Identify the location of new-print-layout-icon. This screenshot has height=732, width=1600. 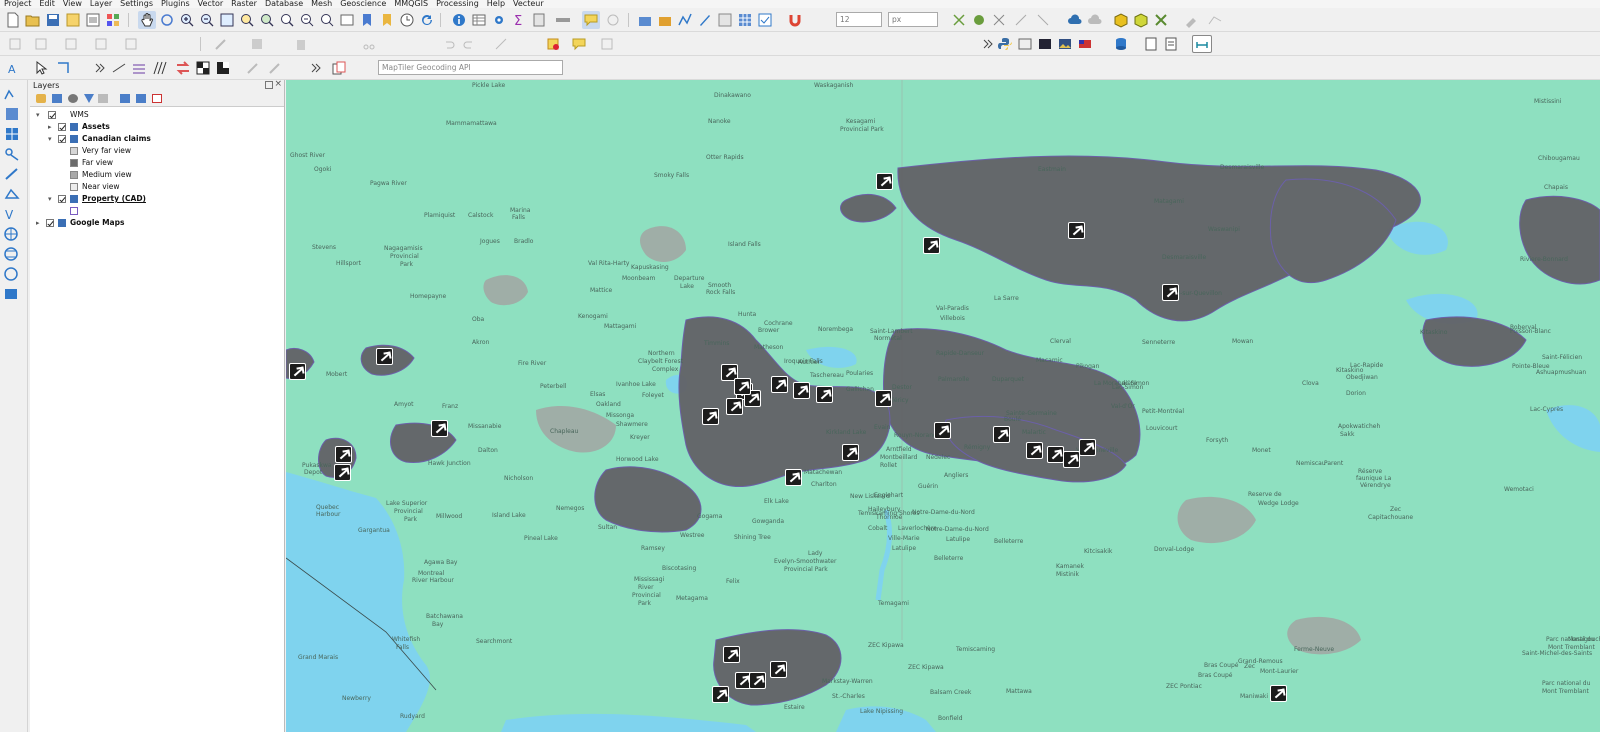
(73, 20).